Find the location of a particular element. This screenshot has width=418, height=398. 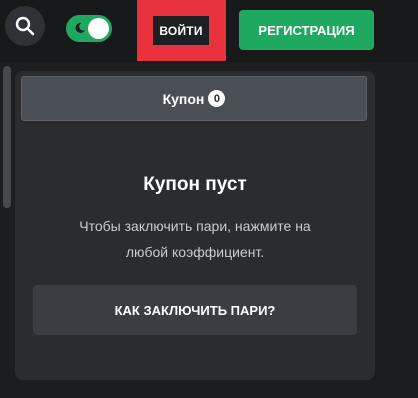

coupon-tab-label: Купон is located at coordinates (183, 98).